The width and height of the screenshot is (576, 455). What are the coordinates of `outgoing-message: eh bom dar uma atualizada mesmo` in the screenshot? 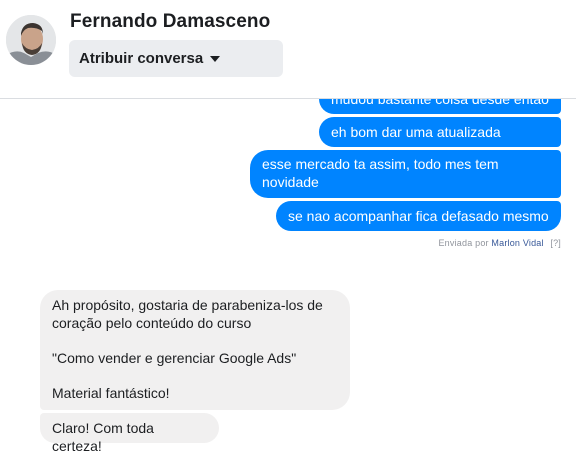 It's located at (440, 137).